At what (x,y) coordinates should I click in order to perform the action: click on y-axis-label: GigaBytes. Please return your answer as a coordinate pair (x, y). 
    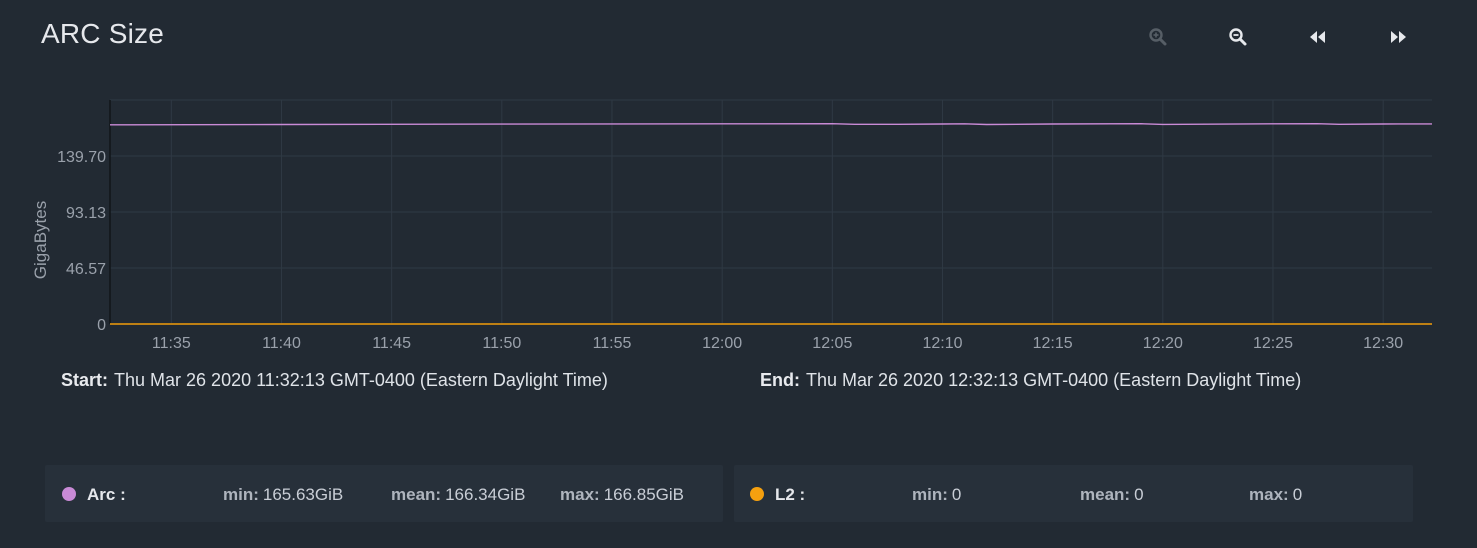
    Looking at the image, I should click on (40, 240).